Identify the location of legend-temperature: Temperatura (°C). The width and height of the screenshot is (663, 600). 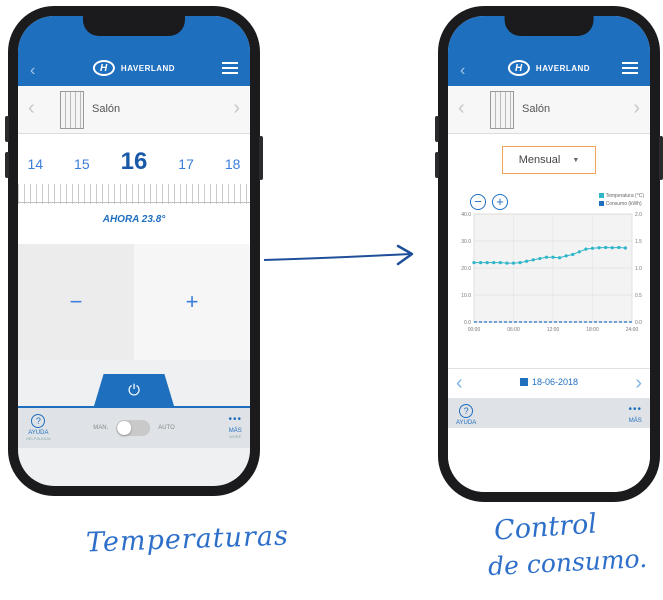
(621, 196).